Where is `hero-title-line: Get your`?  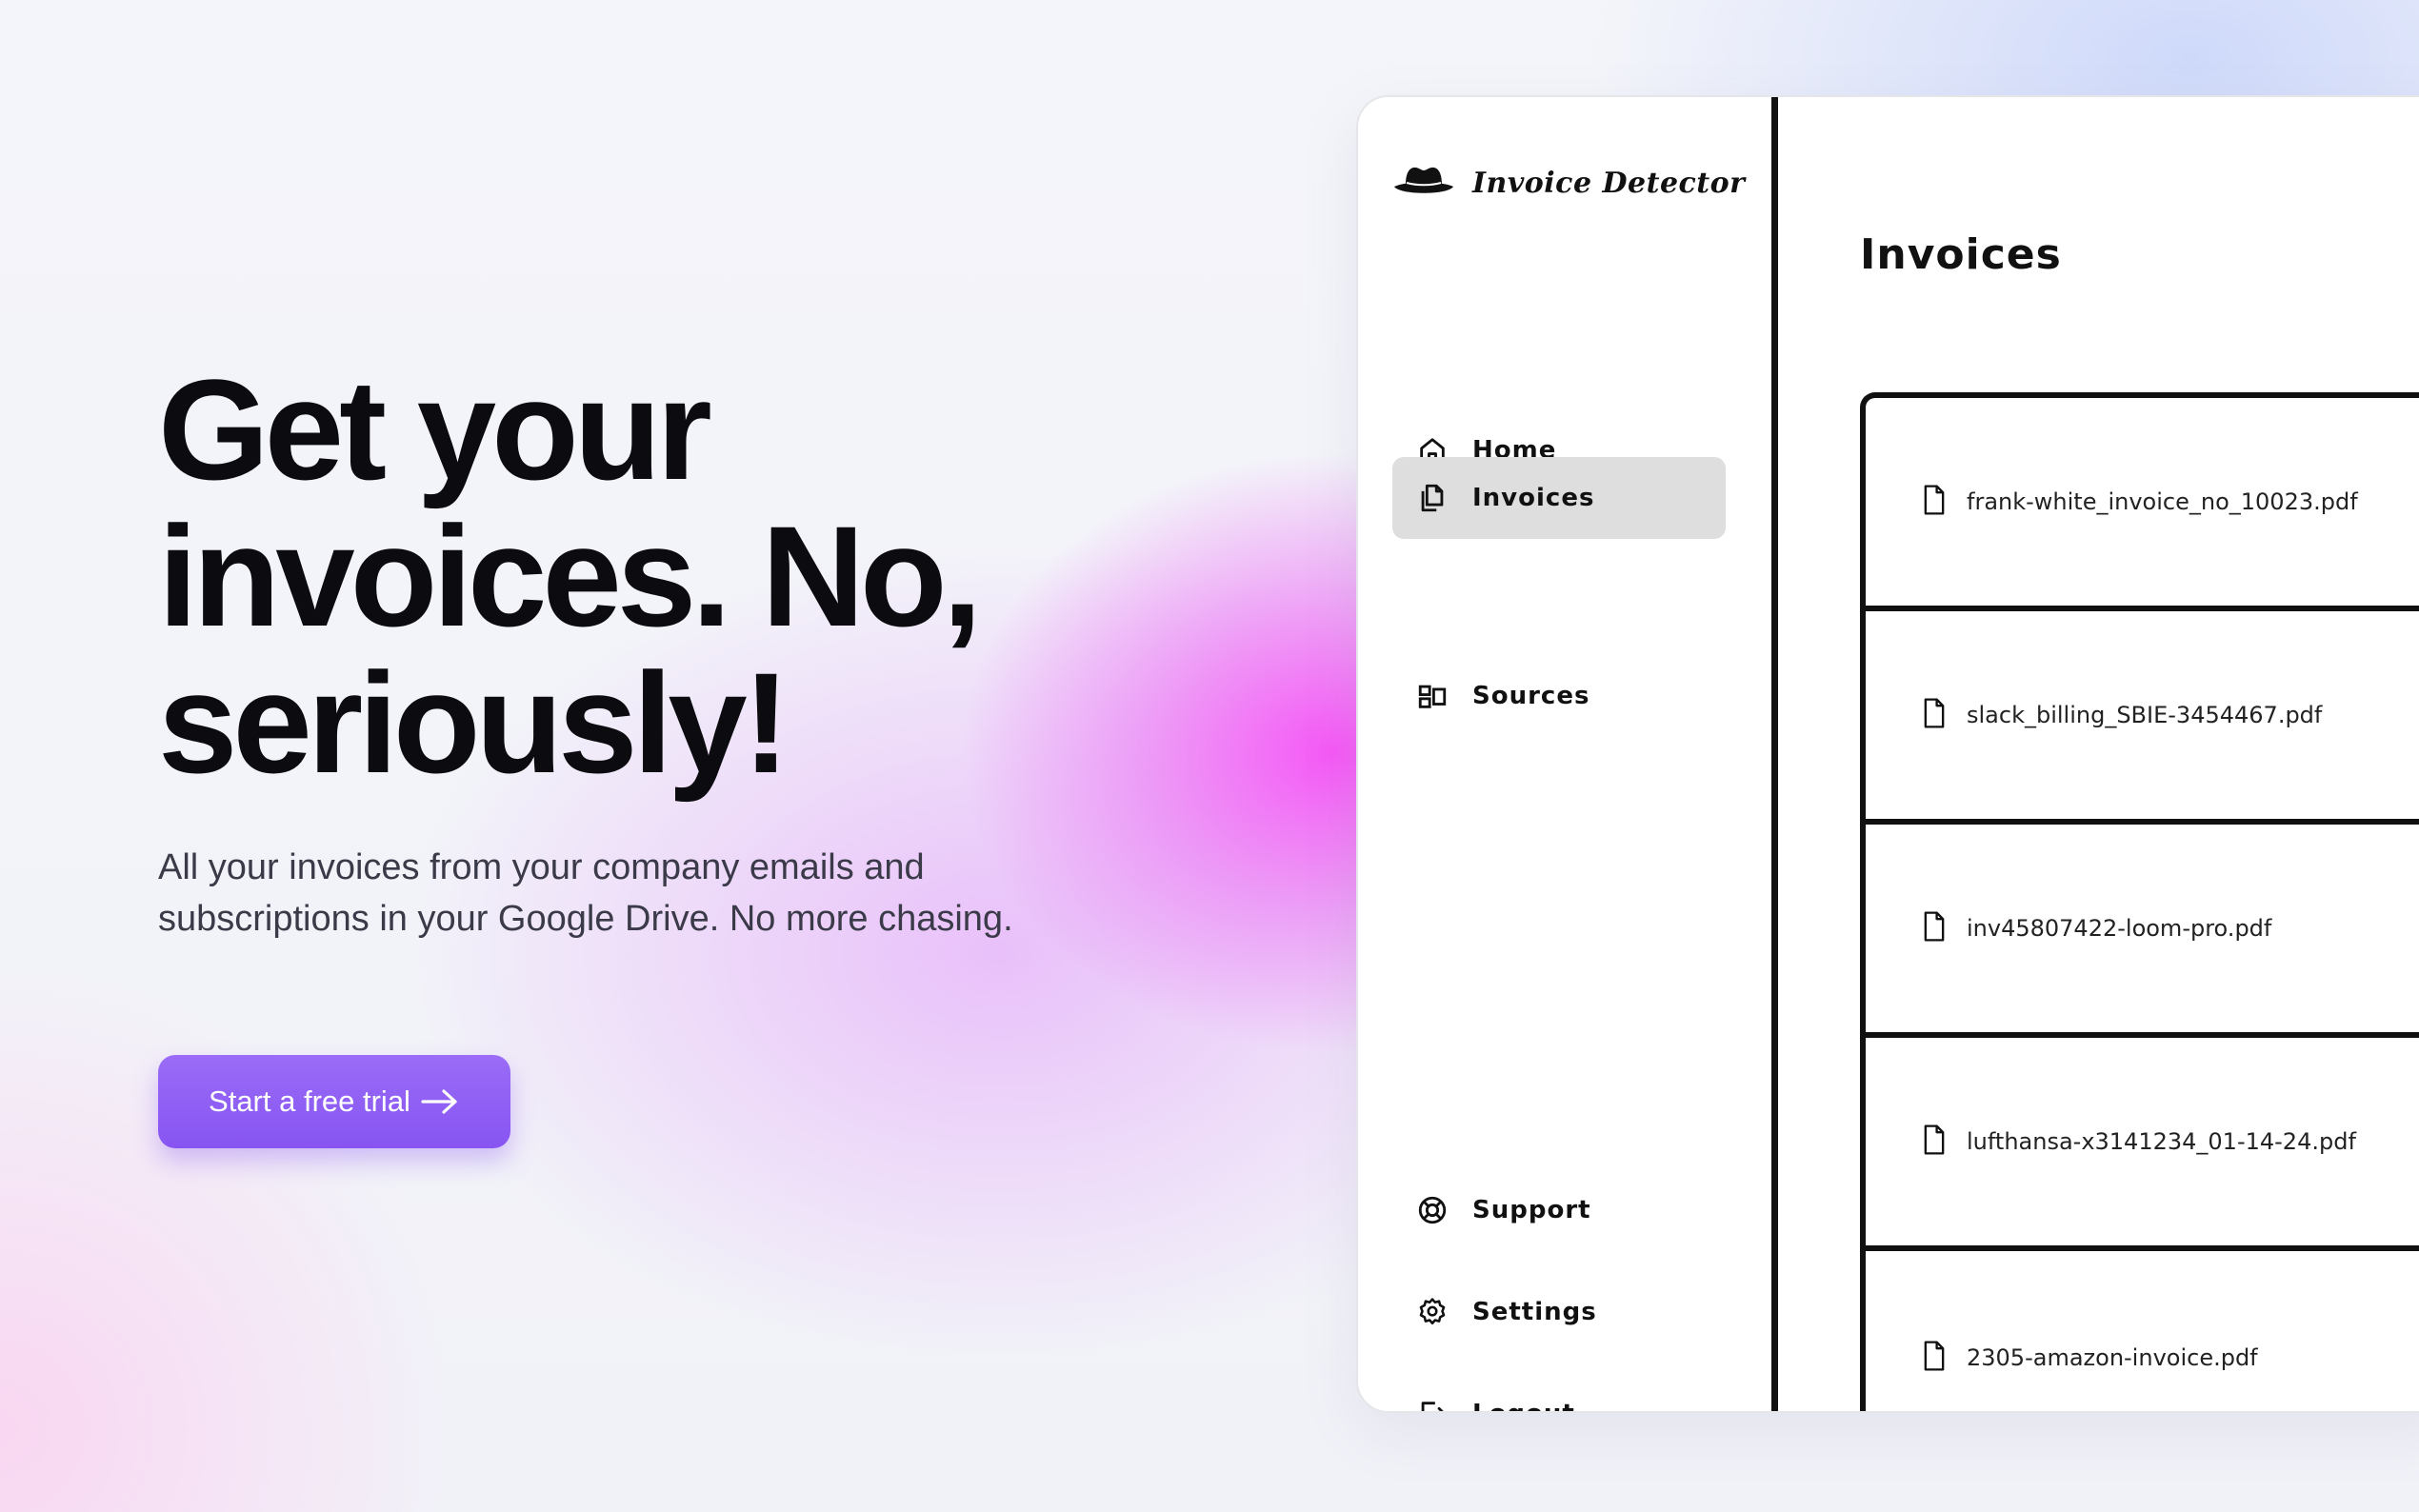
hero-title-line: Get your is located at coordinates (435, 429).